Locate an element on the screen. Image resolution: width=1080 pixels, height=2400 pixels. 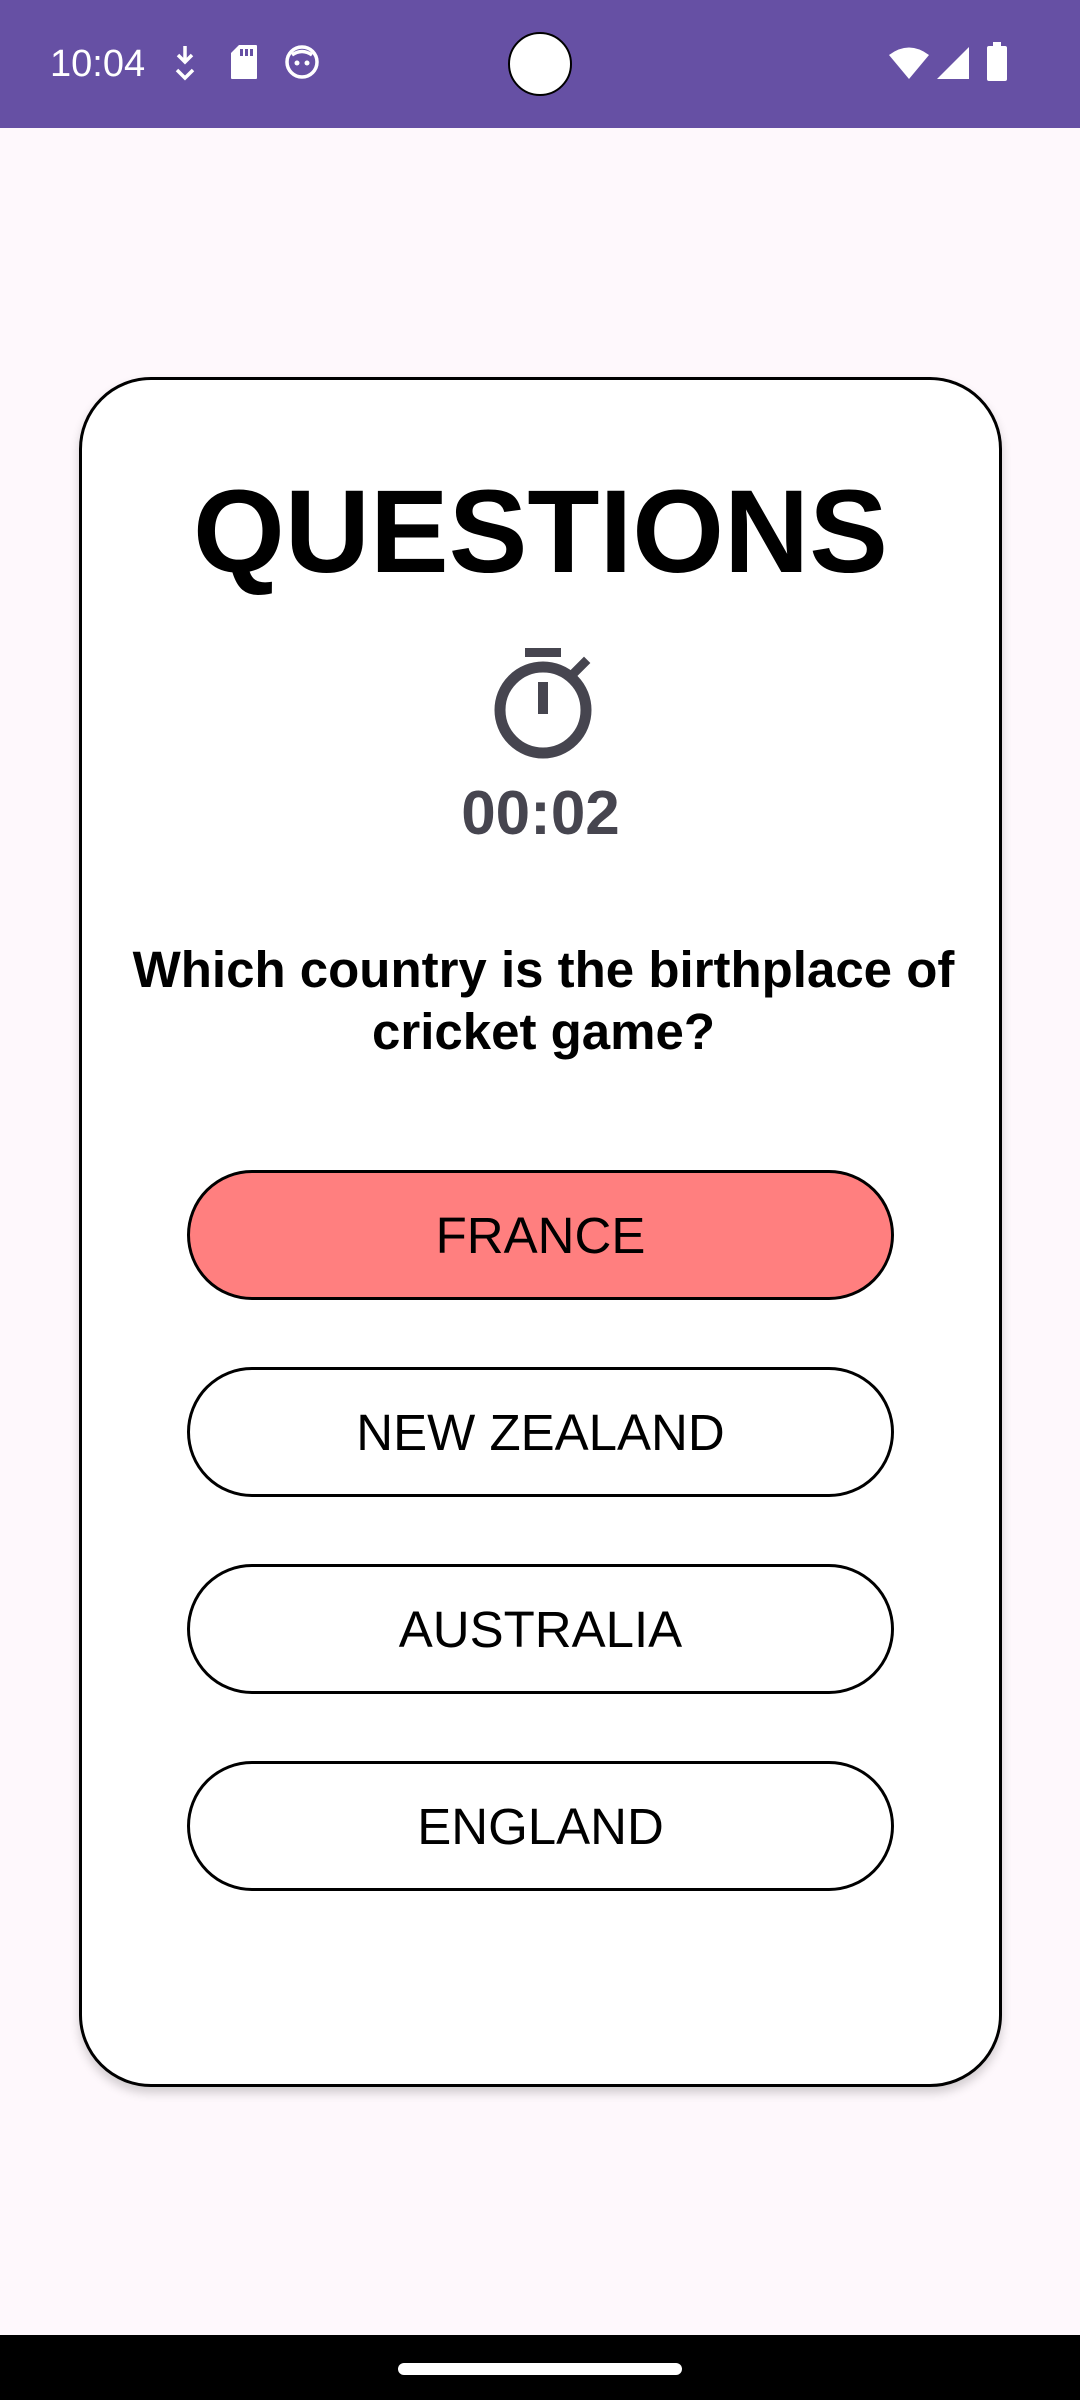
page-title: QUESTIONS is located at coordinates (540, 532).